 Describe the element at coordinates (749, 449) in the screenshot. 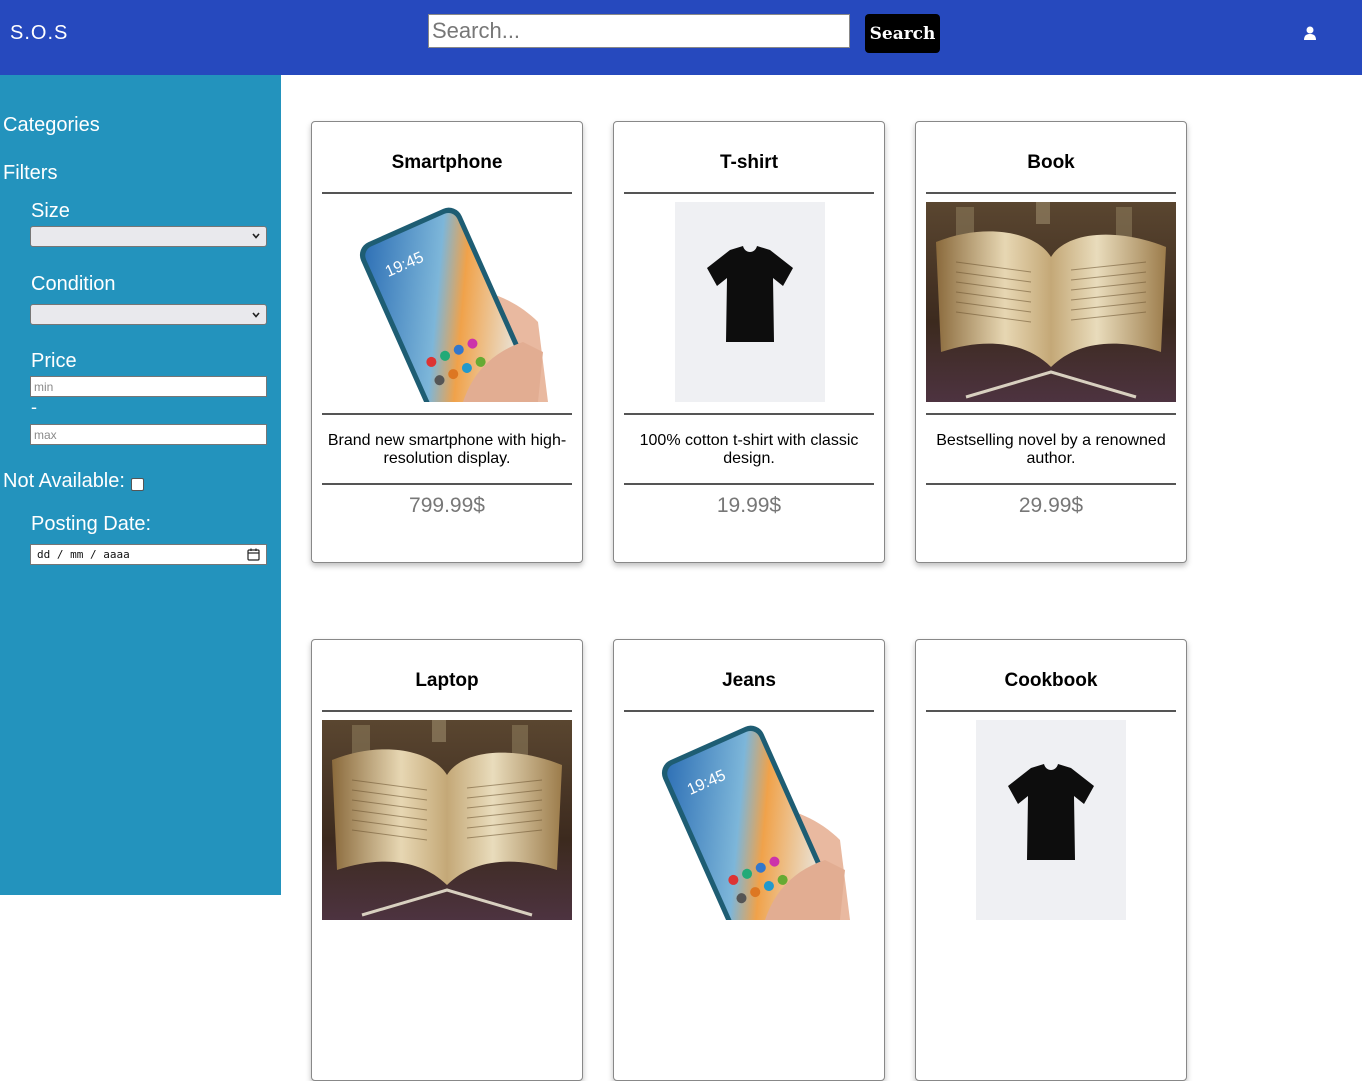

I see `product-description: 100% cotton t-shirt with classic design.` at that location.